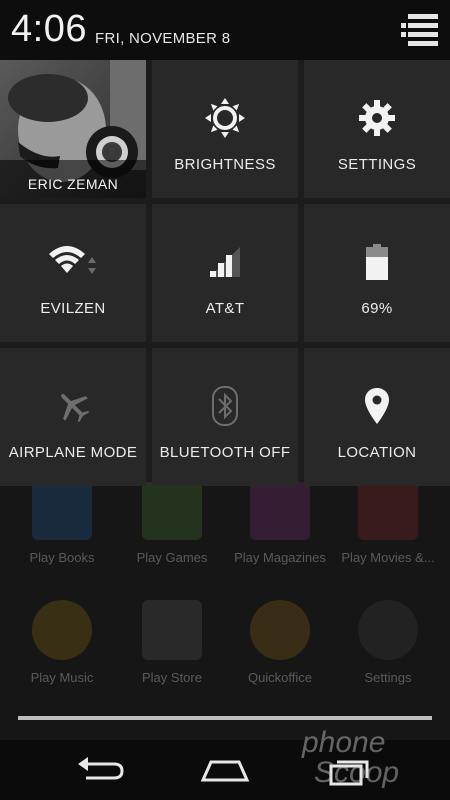 This screenshot has width=450, height=800. What do you see at coordinates (388, 510) in the screenshot?
I see `play-movies-icon` at bounding box center [388, 510].